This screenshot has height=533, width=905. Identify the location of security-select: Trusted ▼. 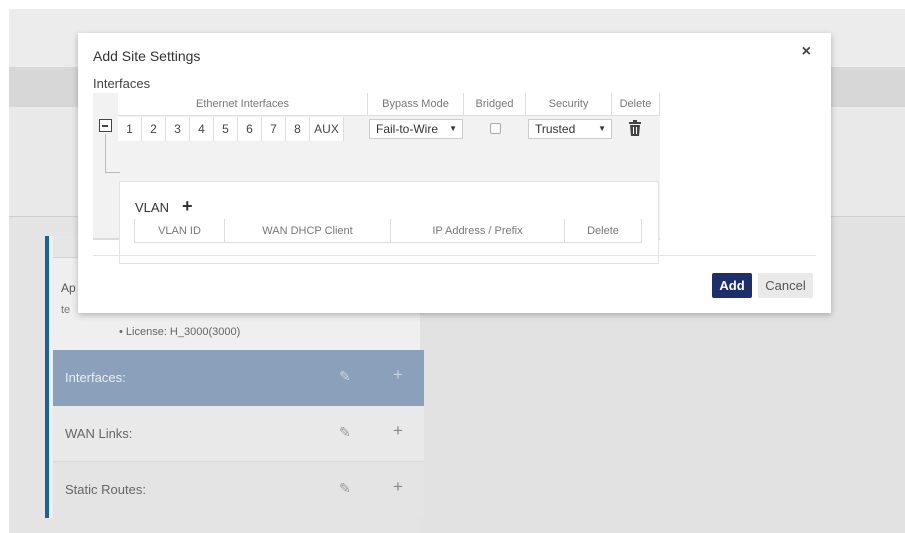
(570, 129).